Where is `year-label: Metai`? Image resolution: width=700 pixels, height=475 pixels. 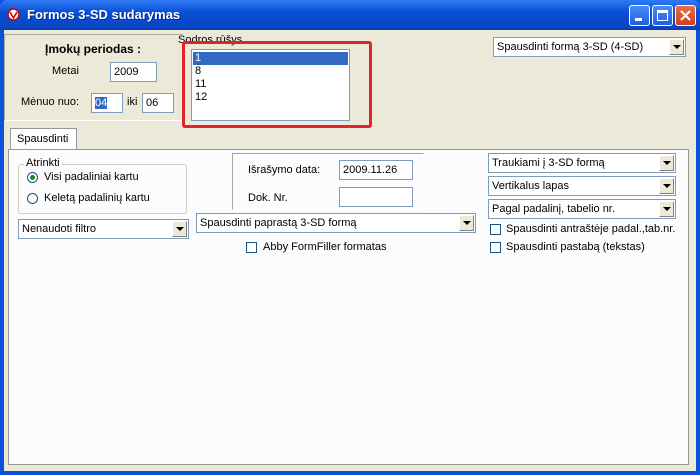 year-label: Metai is located at coordinates (65, 71).